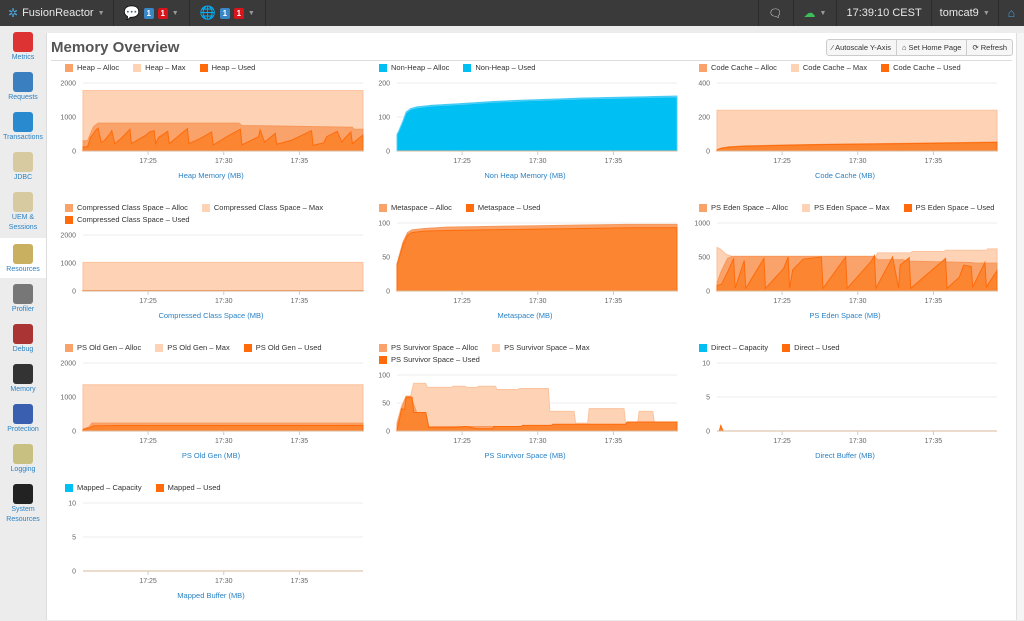  I want to click on sidebar-item-label: Debug, so click(23, 350).